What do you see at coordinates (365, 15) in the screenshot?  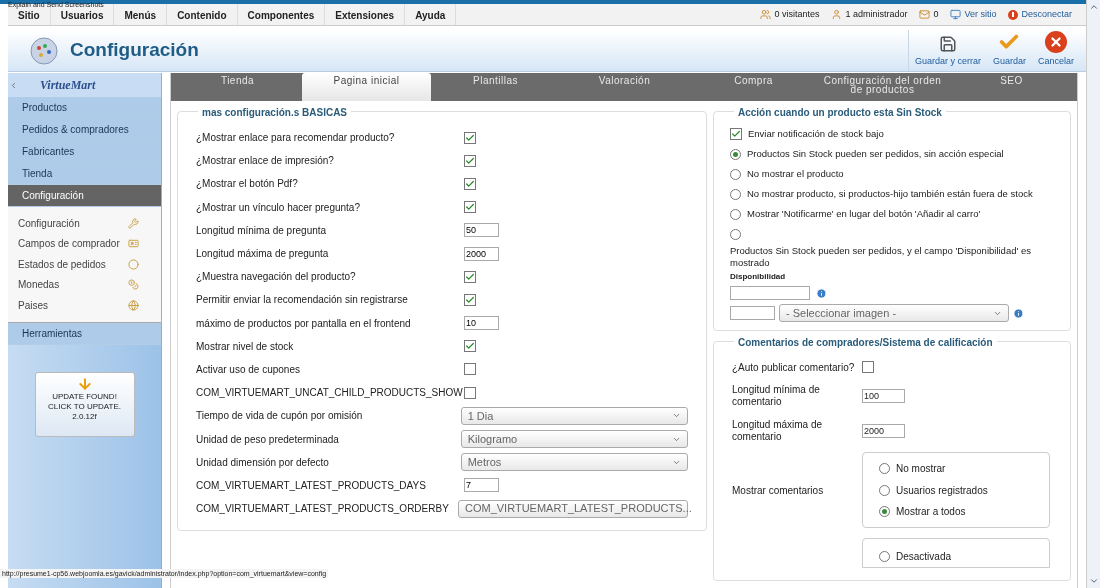 I see `menu-item: Extensiones` at bounding box center [365, 15].